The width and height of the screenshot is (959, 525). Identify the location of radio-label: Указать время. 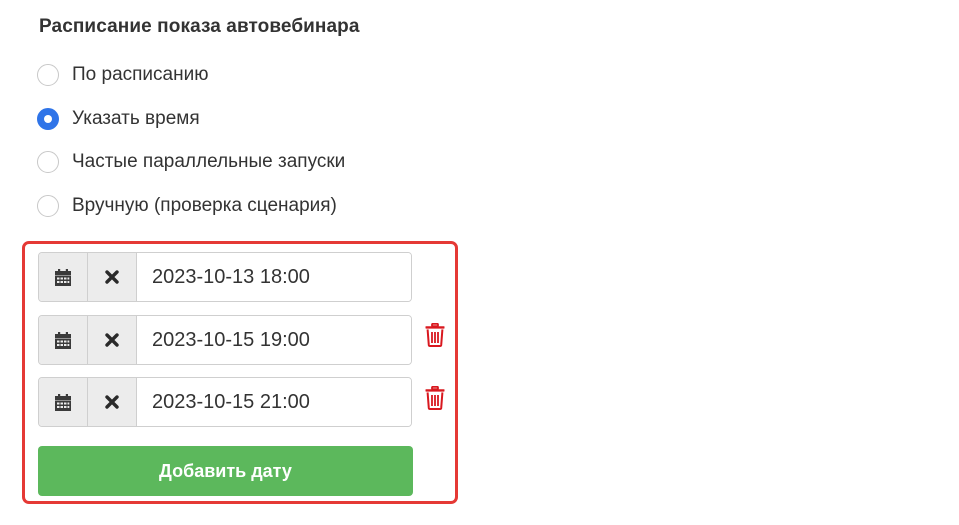
(136, 118).